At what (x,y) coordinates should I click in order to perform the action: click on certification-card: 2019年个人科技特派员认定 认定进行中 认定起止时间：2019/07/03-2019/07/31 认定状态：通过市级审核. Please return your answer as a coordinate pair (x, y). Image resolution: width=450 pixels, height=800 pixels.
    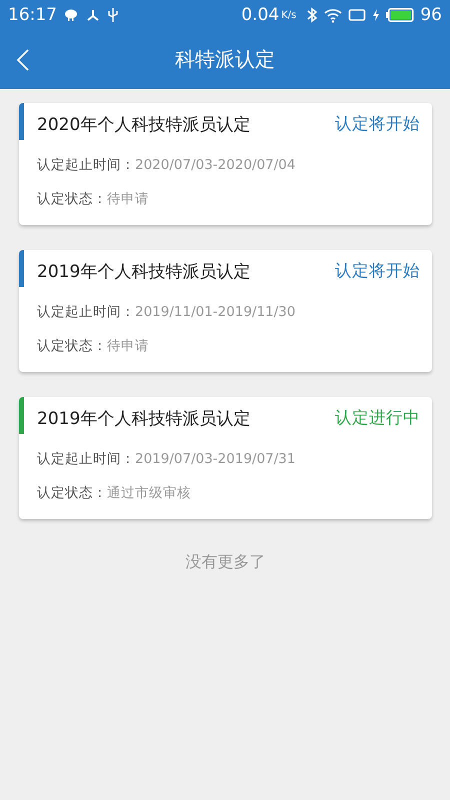
    Looking at the image, I should click on (225, 458).